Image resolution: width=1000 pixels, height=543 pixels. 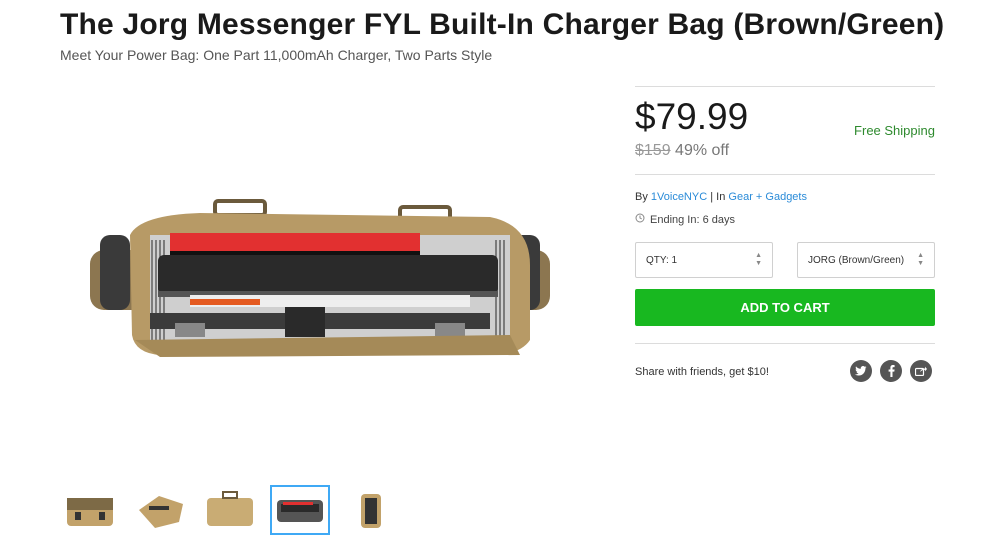 What do you see at coordinates (653, 150) in the screenshot?
I see `original-price: $159` at bounding box center [653, 150].